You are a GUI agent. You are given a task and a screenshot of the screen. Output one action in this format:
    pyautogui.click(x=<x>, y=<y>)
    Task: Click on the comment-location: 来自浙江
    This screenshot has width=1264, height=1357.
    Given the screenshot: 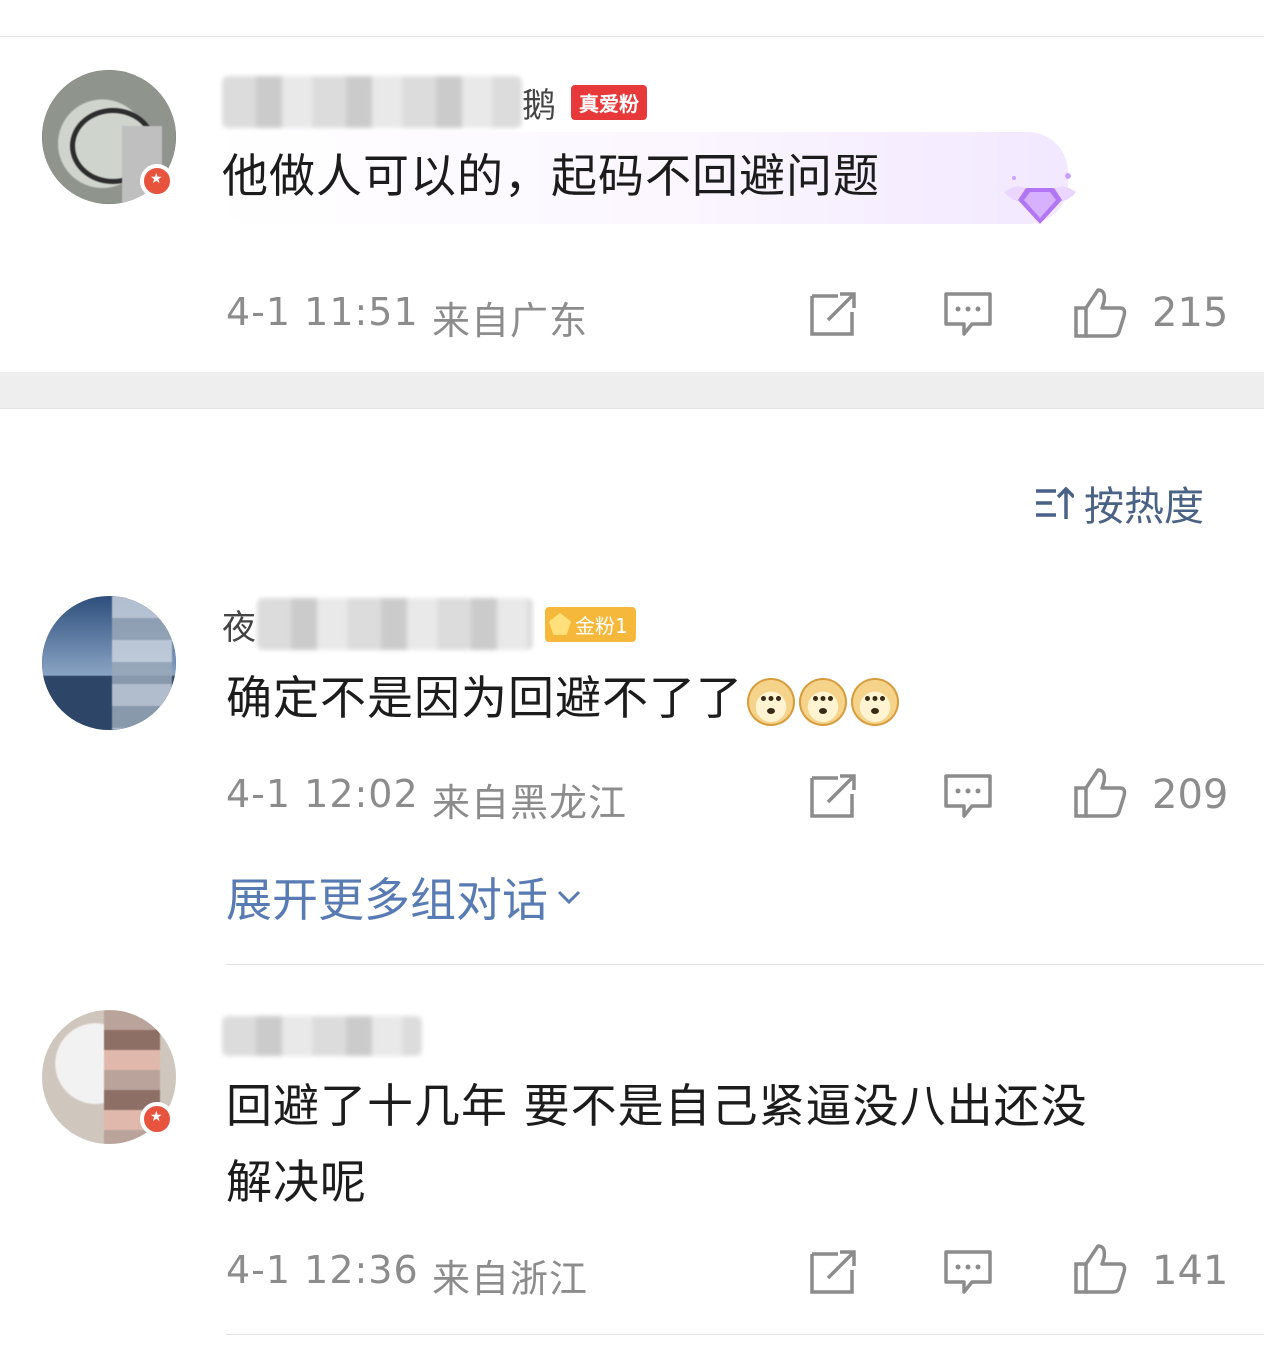 What is the action you would take?
    pyautogui.click(x=510, y=1279)
    